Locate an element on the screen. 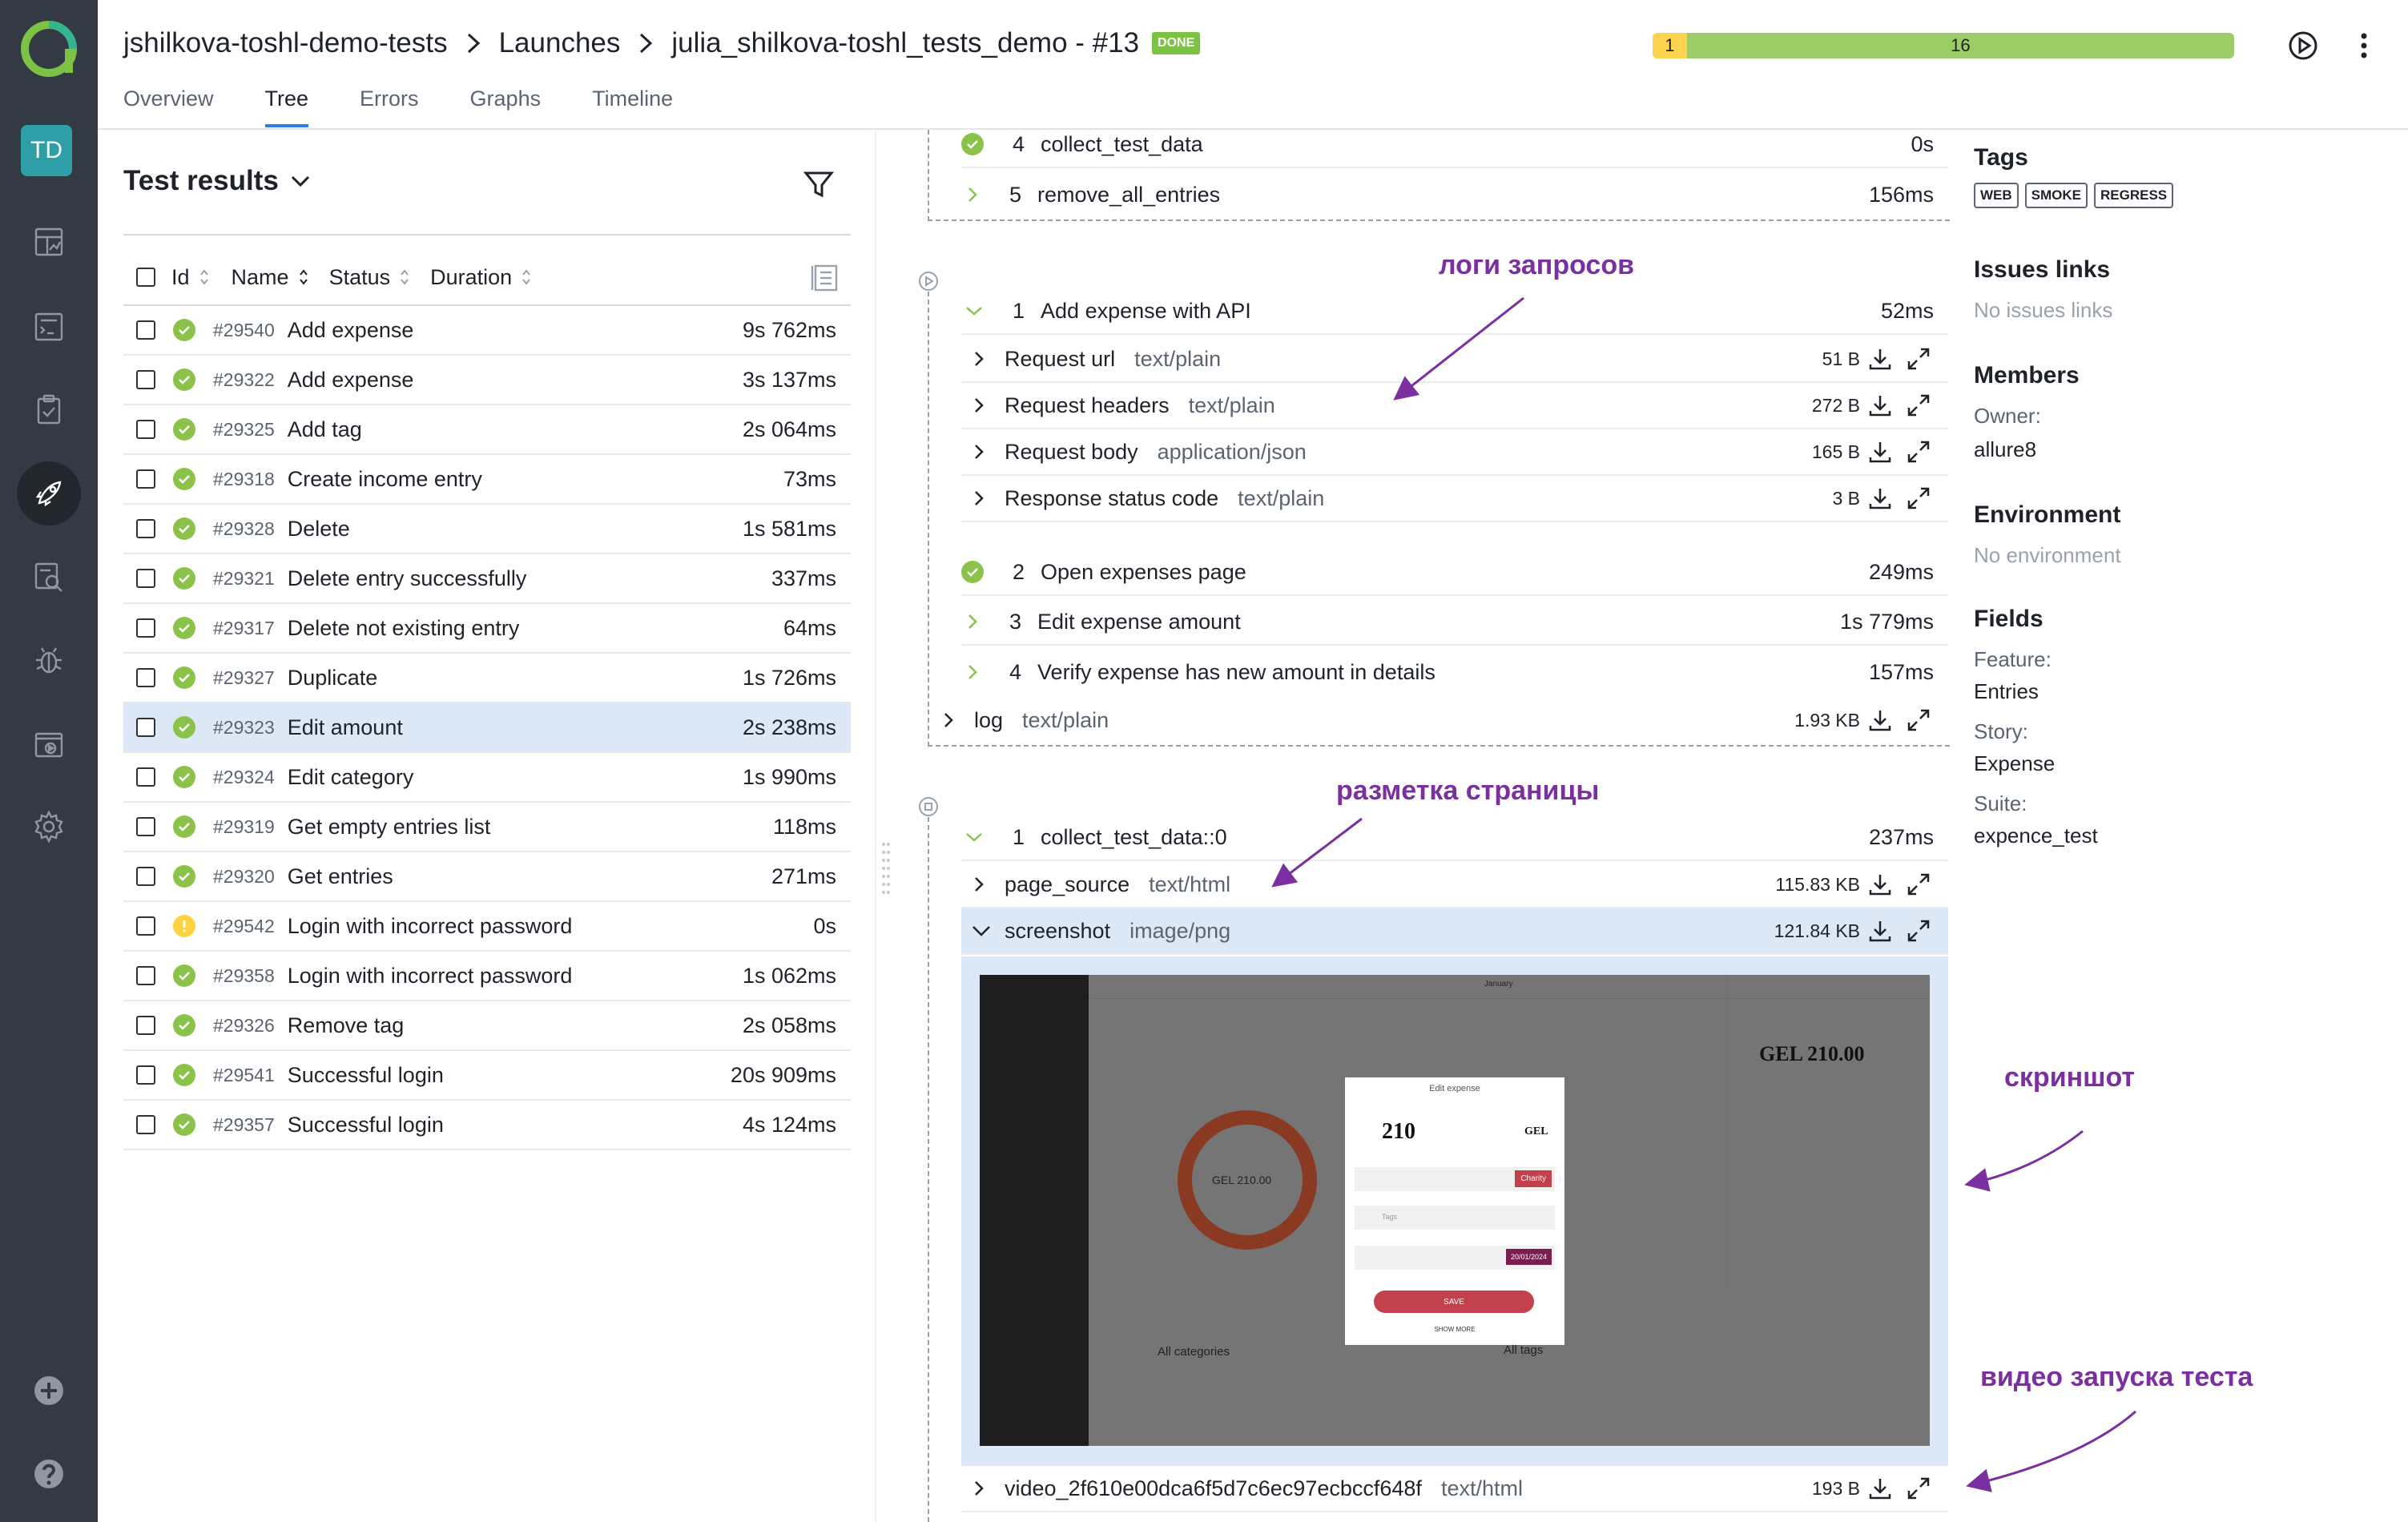 Image resolution: width=2408 pixels, height=1522 pixels. attachment-row: Request url text/plain 51 B is located at coordinates (1454, 359).